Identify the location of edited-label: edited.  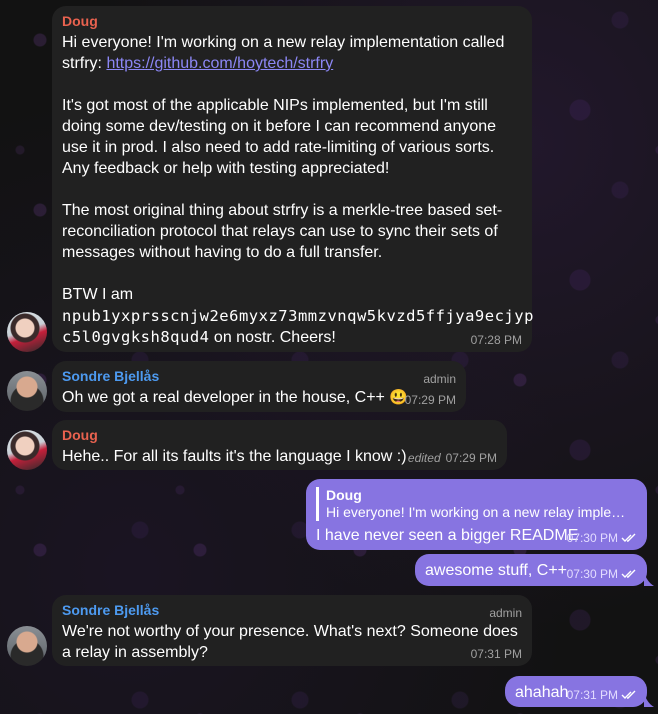
(424, 458).